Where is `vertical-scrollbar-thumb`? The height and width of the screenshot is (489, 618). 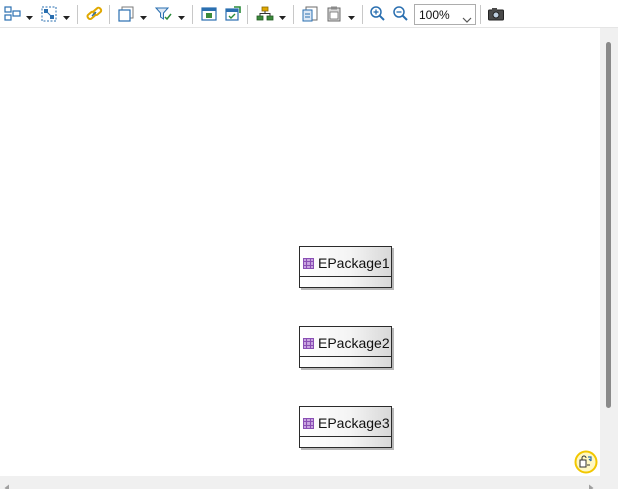 vertical-scrollbar-thumb is located at coordinates (608, 225).